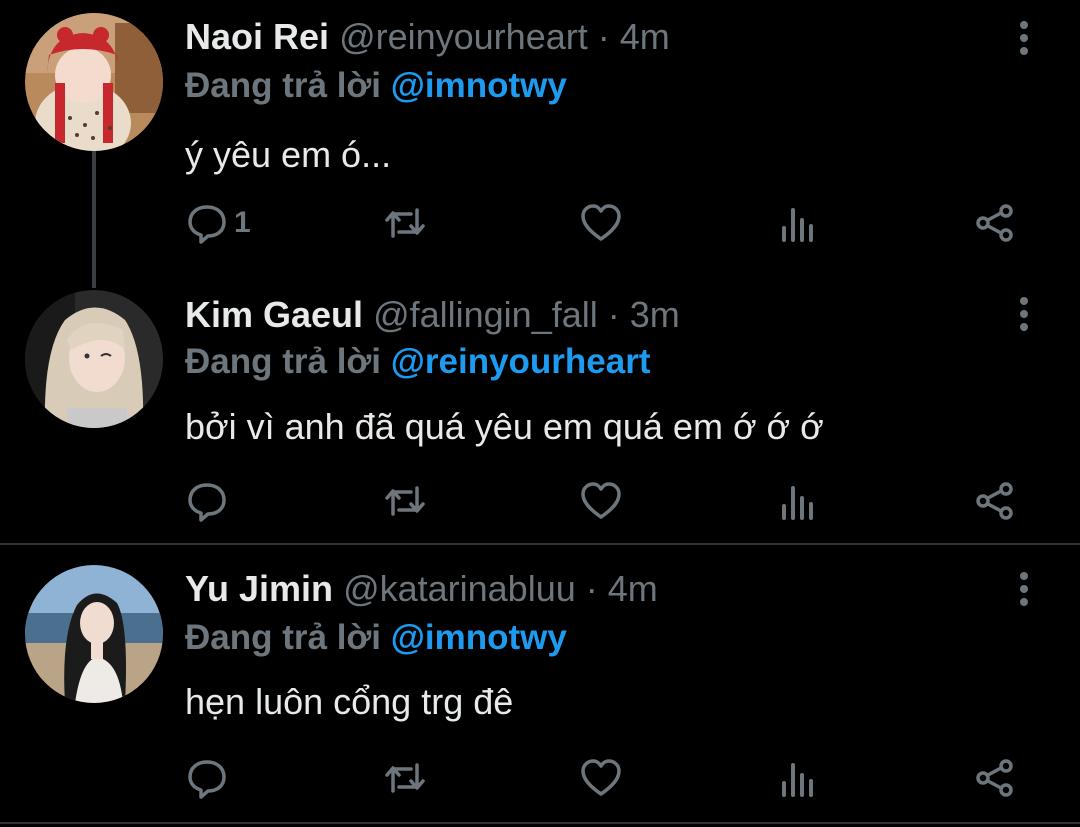  I want to click on tweet-header: Kim Gaeul @fallingin_fall · 3m, so click(432, 314).